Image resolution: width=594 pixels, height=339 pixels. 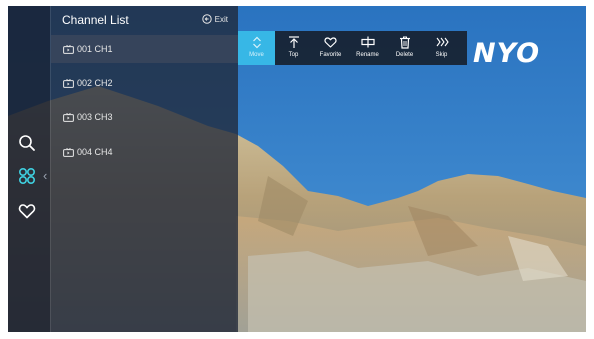 I want to click on delete-label: Delete, so click(x=404, y=55).